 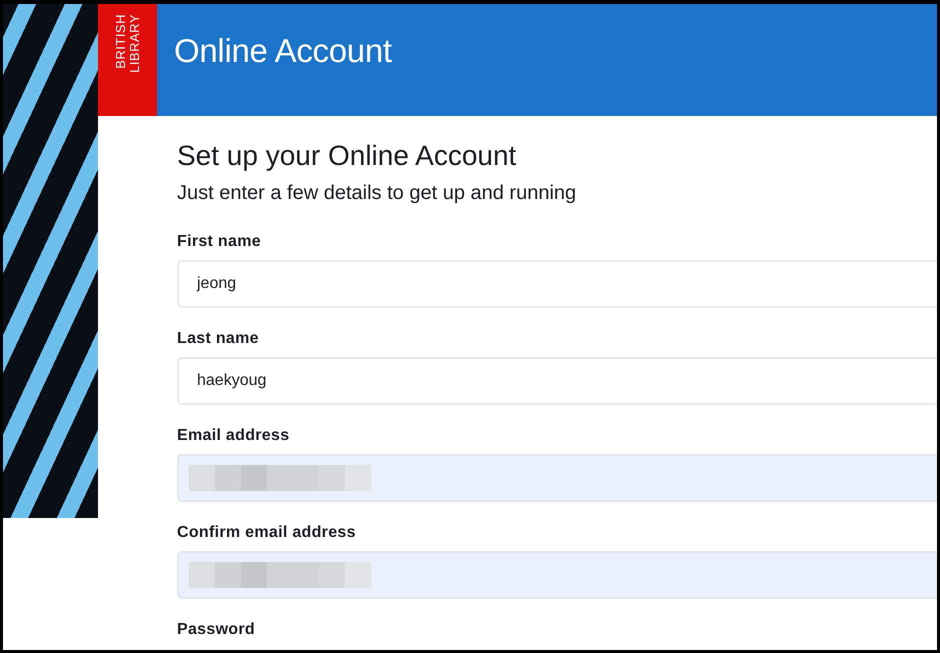 What do you see at coordinates (218, 339) in the screenshot?
I see `field-label: Last name` at bounding box center [218, 339].